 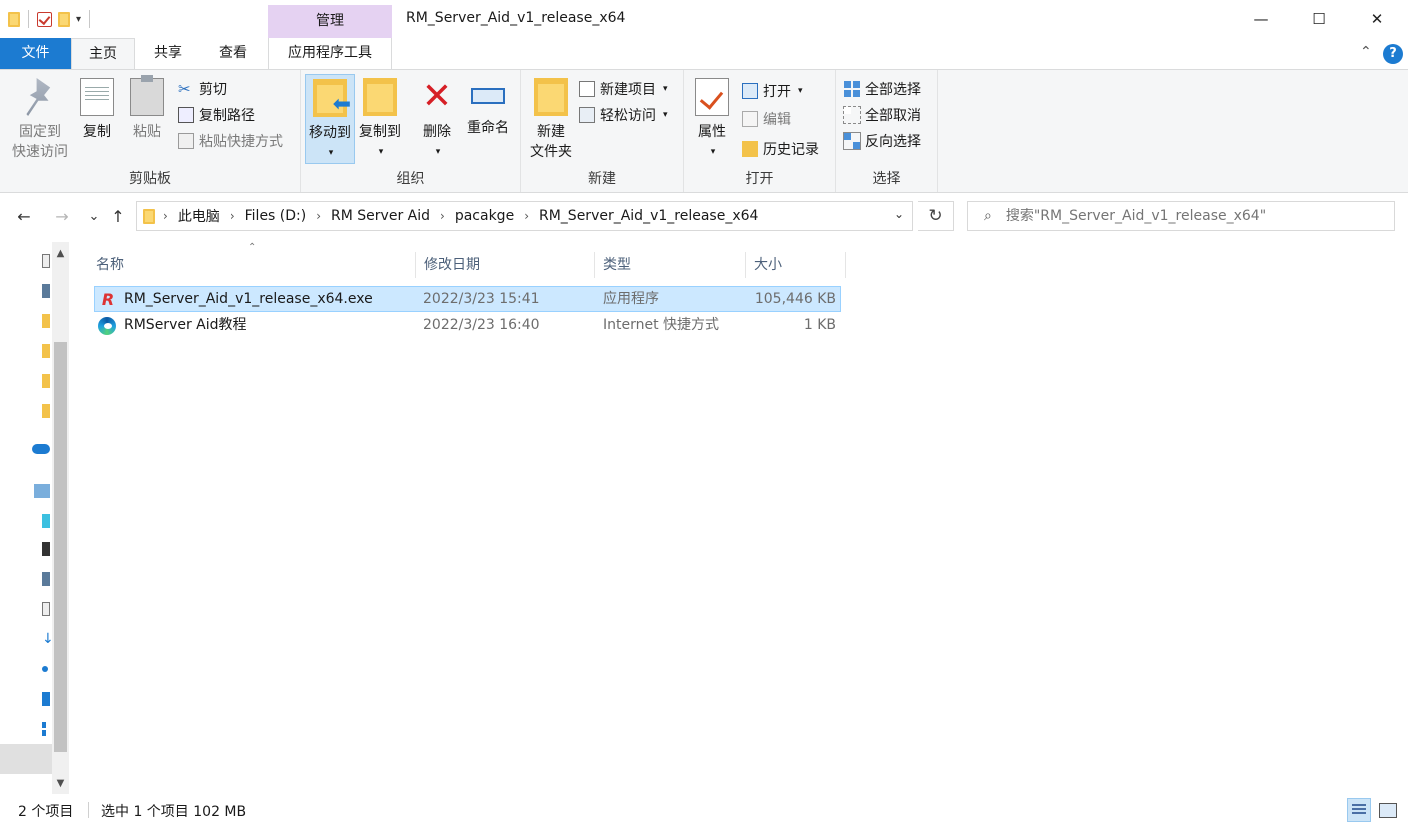 What do you see at coordinates (380, 216) in the screenshot?
I see `breadcrumb-rm-server-aid: RM Server Aid` at bounding box center [380, 216].